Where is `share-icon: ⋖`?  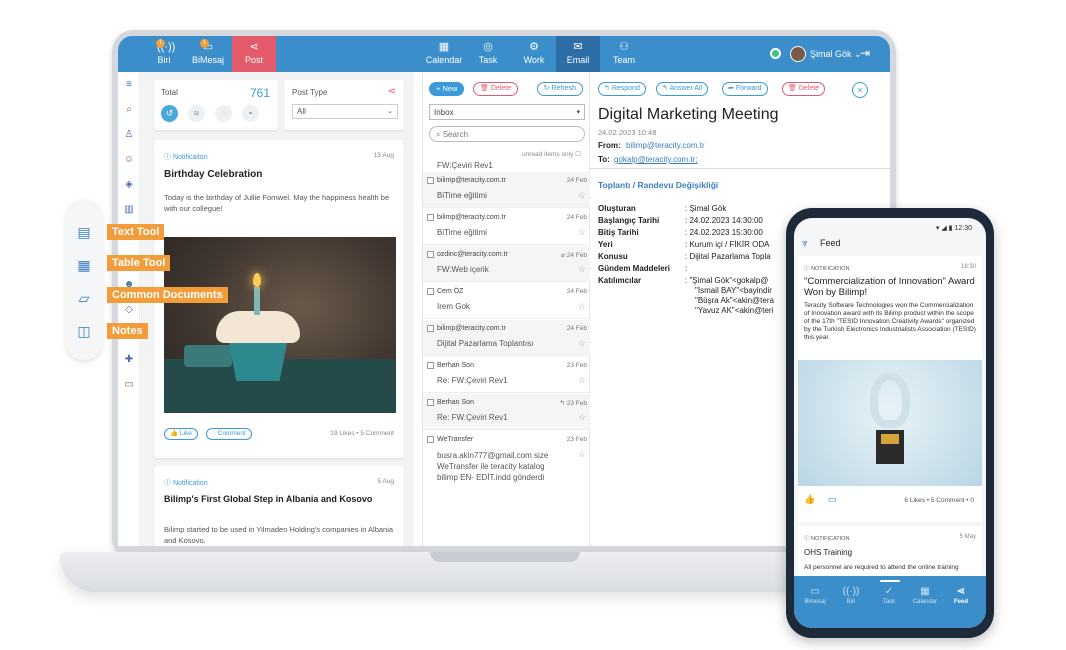
share-icon: ⋖ is located at coordinates (961, 591).